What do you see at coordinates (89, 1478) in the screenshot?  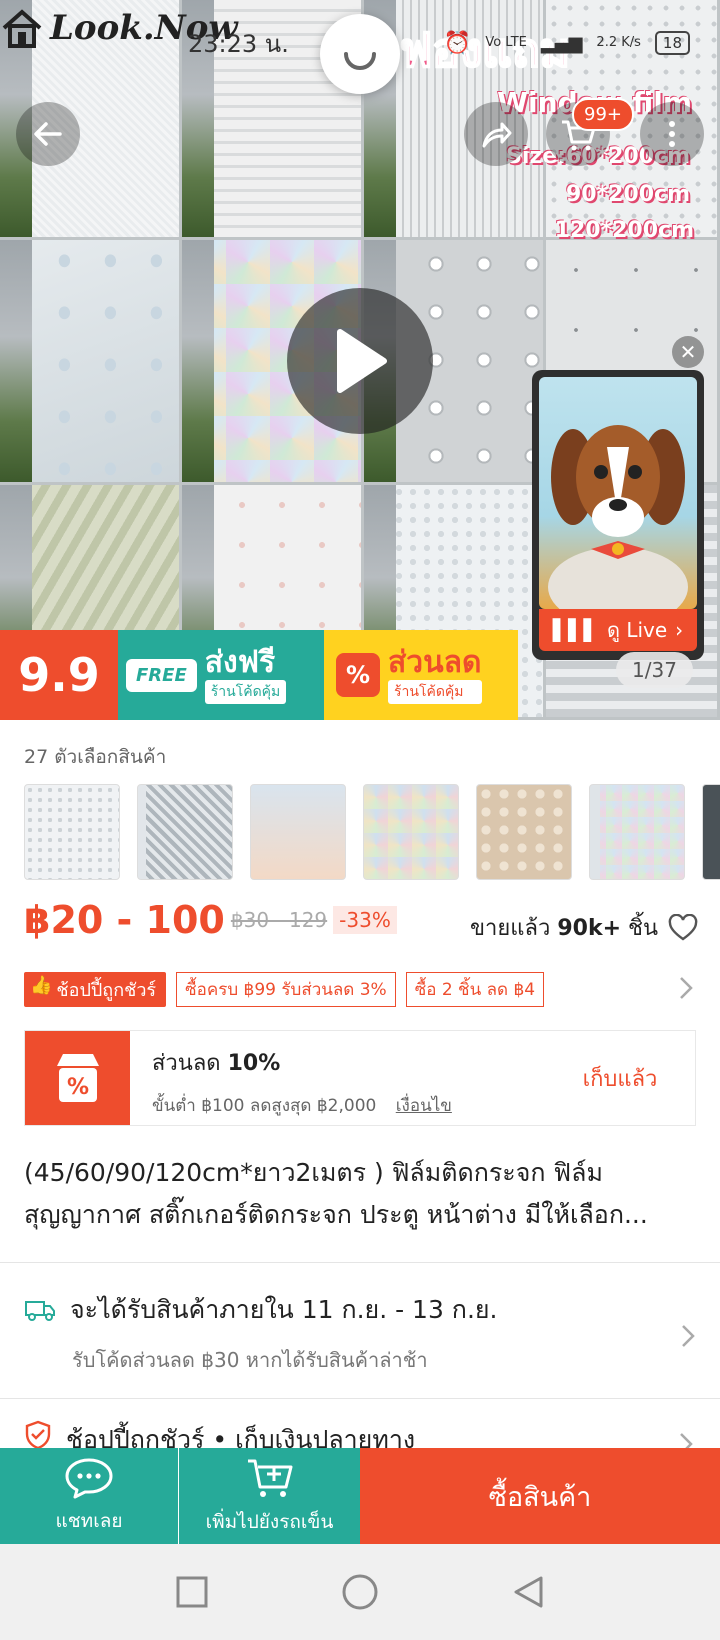 I see `chat-icon` at bounding box center [89, 1478].